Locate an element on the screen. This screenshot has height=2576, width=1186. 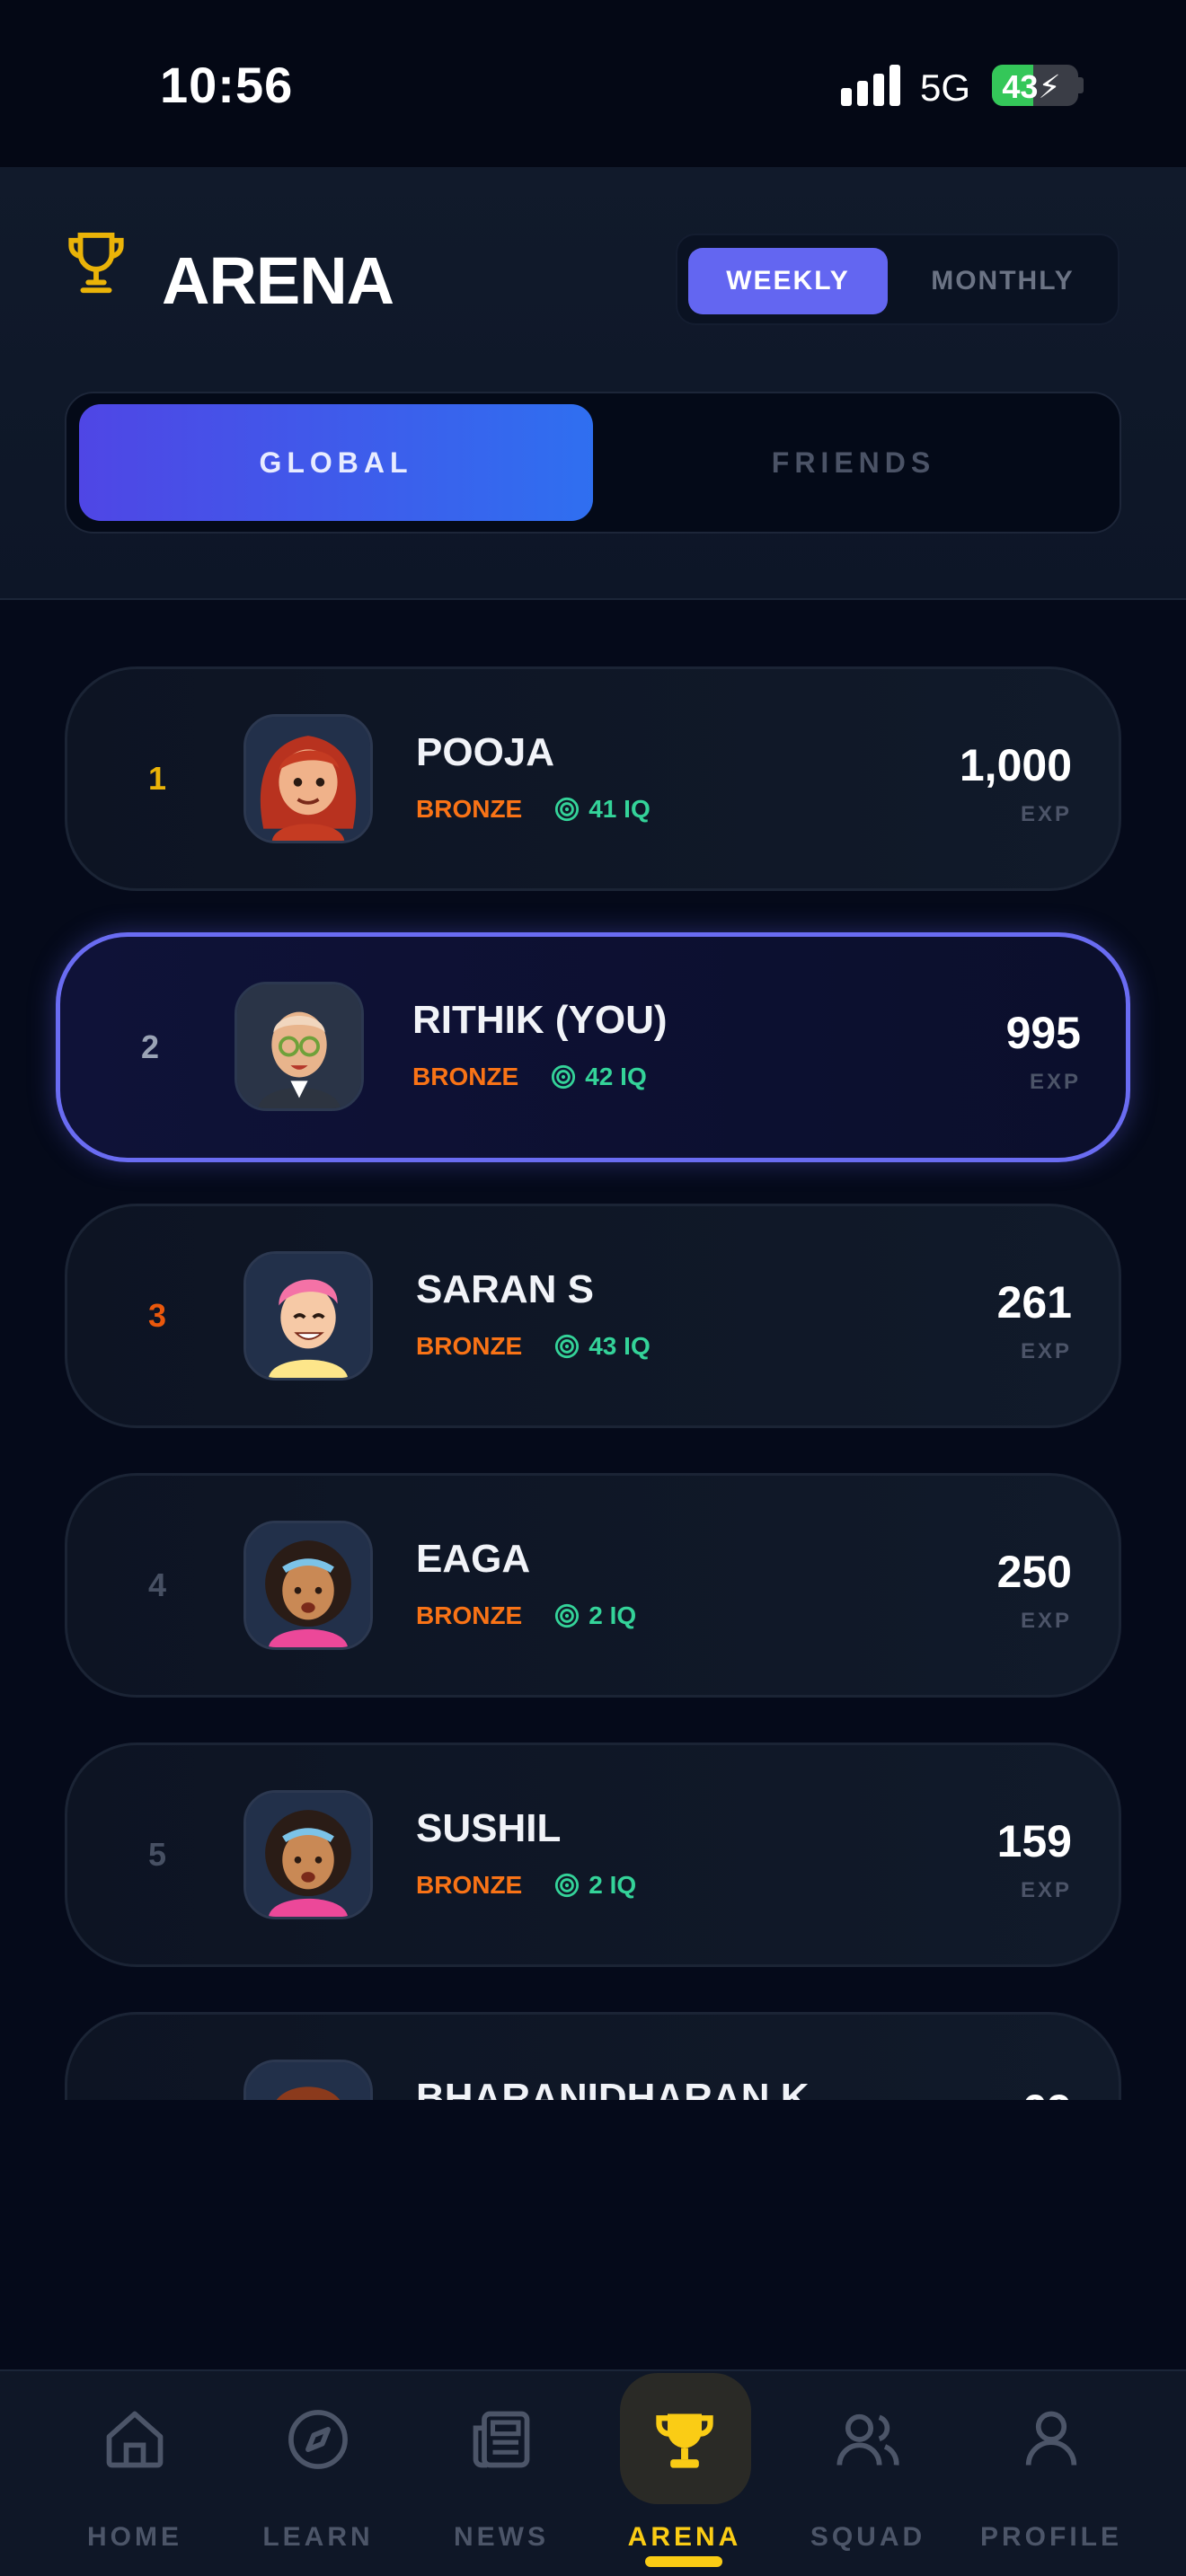
nav-squad: SQUAD is located at coordinates (868, 2472).